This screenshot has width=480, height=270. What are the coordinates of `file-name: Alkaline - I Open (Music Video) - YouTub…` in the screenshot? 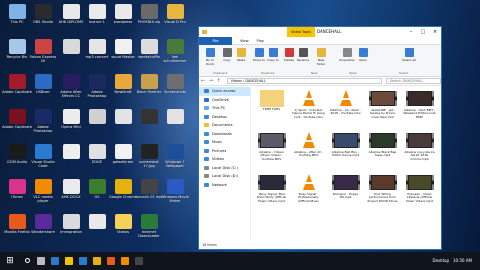 It's located at (271, 156).